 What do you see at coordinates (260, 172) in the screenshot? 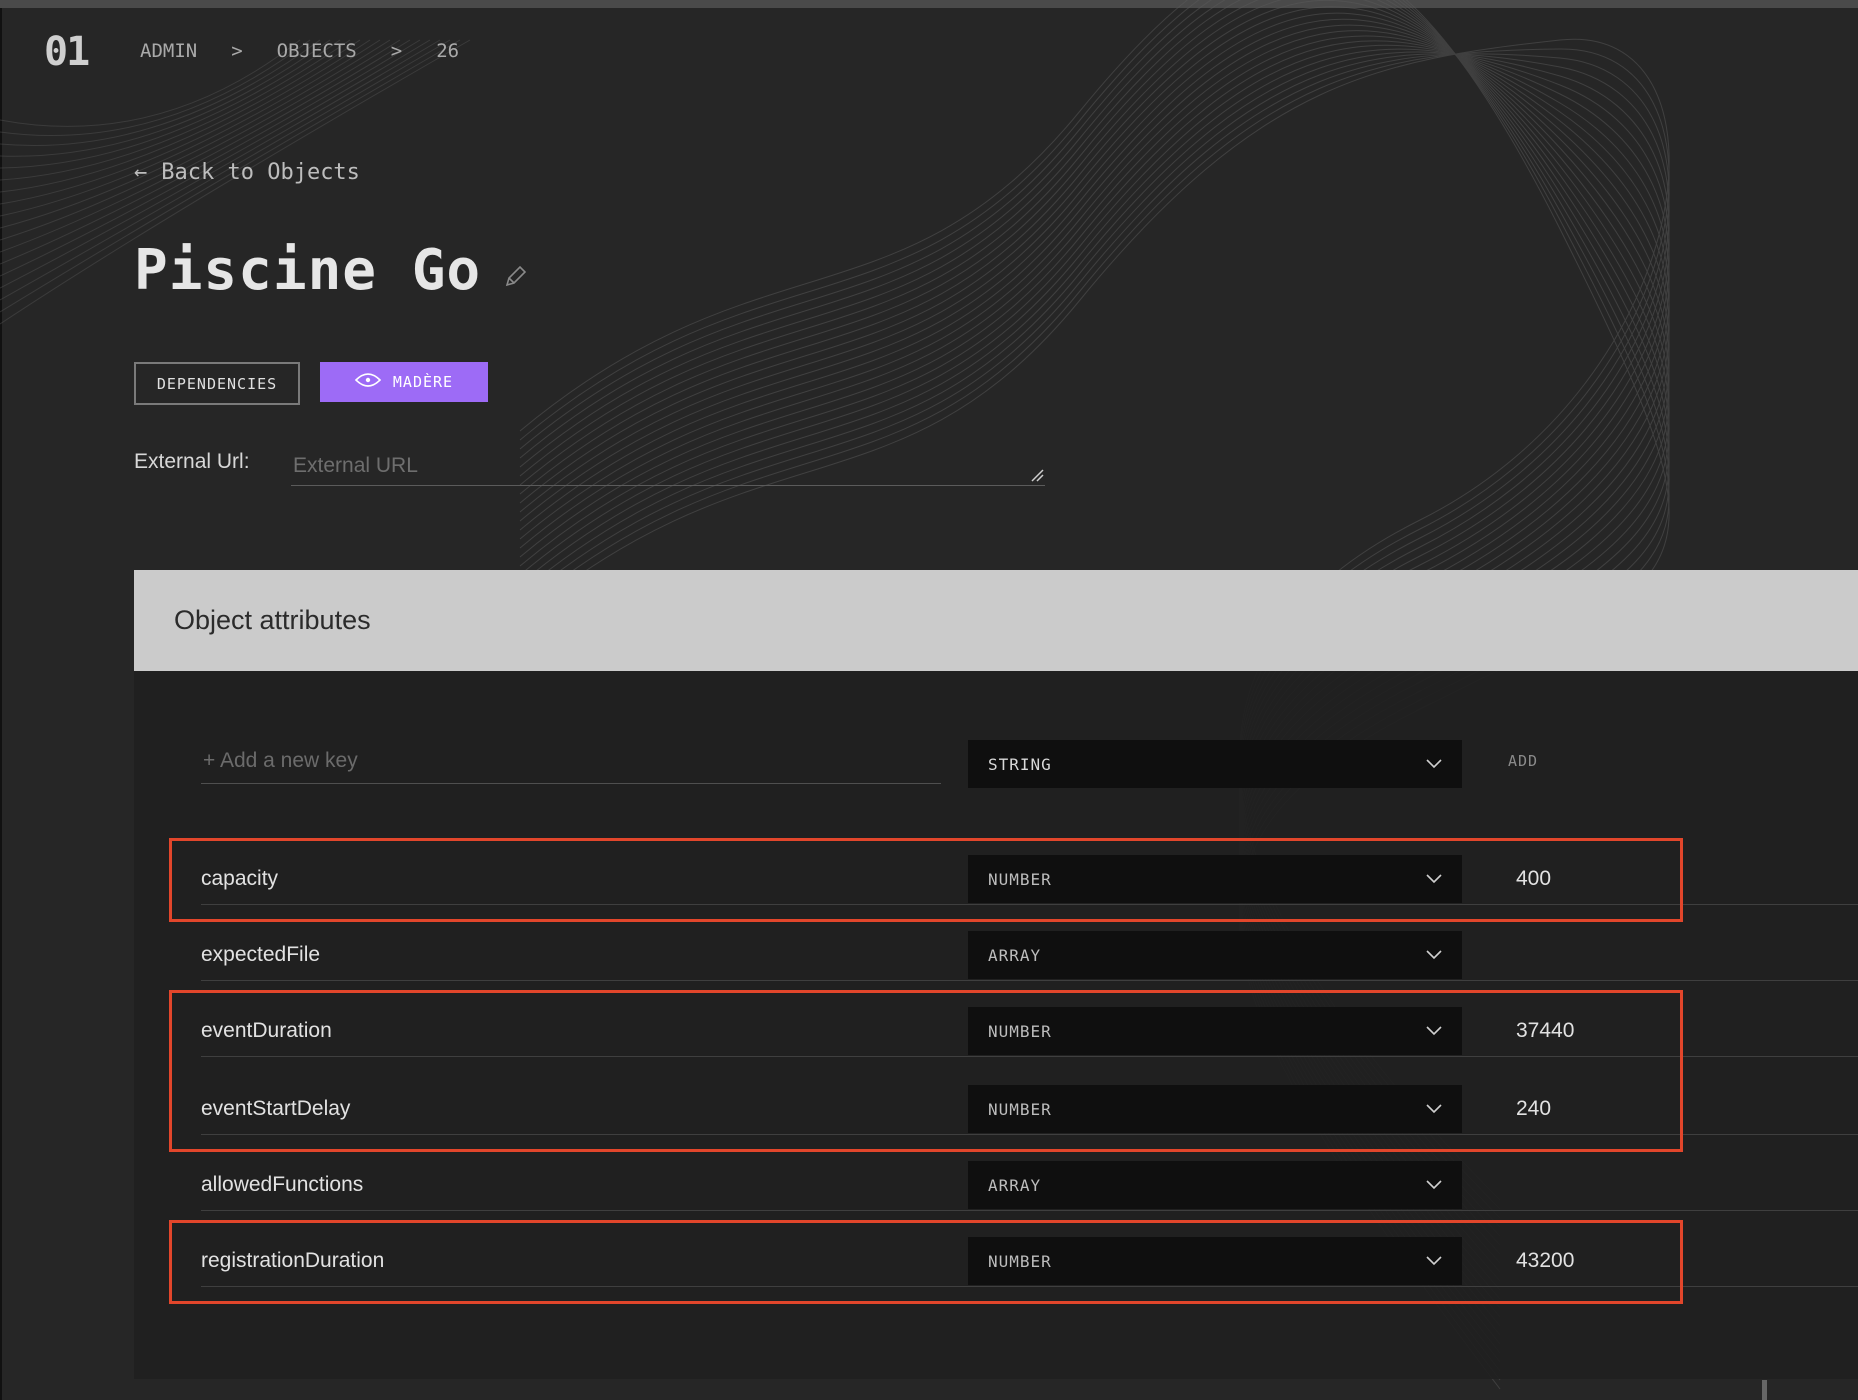
I see `back-link-label: Back to Objects` at bounding box center [260, 172].